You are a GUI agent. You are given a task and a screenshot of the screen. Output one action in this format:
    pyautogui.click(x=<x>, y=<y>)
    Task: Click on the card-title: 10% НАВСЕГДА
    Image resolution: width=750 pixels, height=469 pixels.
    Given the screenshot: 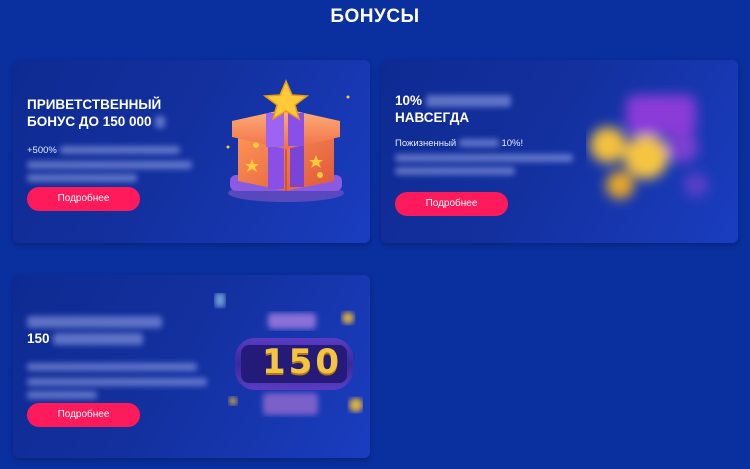 What is the action you would take?
    pyautogui.click(x=453, y=109)
    